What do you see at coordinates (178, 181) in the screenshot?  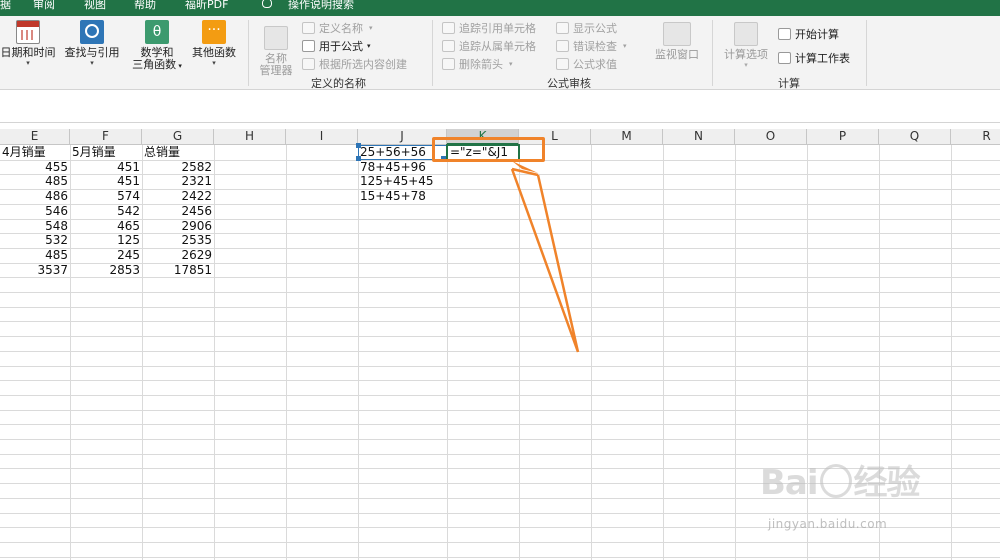 I see `data-cell: 2321` at bounding box center [178, 181].